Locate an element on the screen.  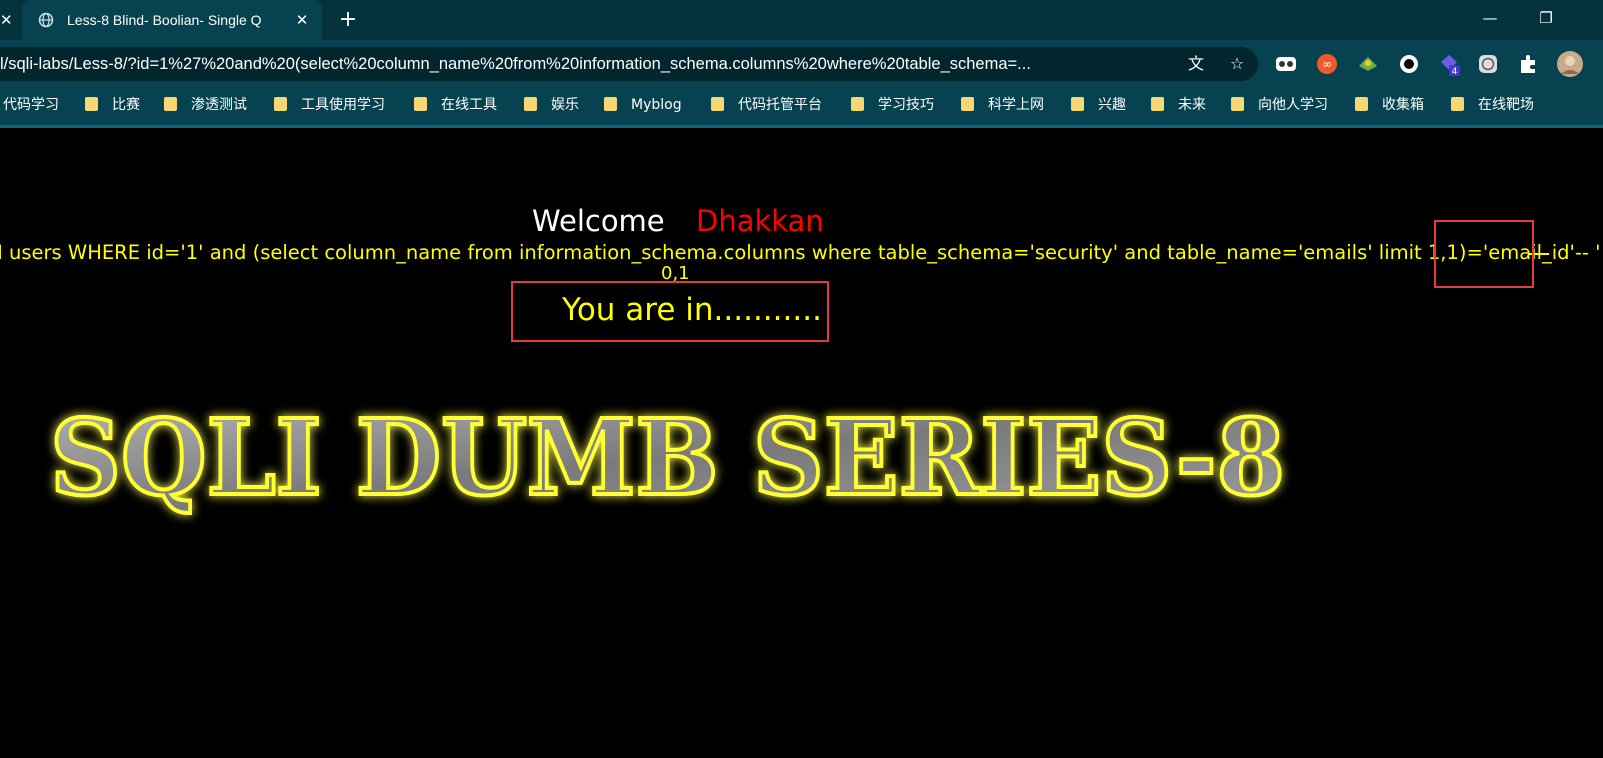
bookmark-label: 在线工具 is located at coordinates (469, 105).